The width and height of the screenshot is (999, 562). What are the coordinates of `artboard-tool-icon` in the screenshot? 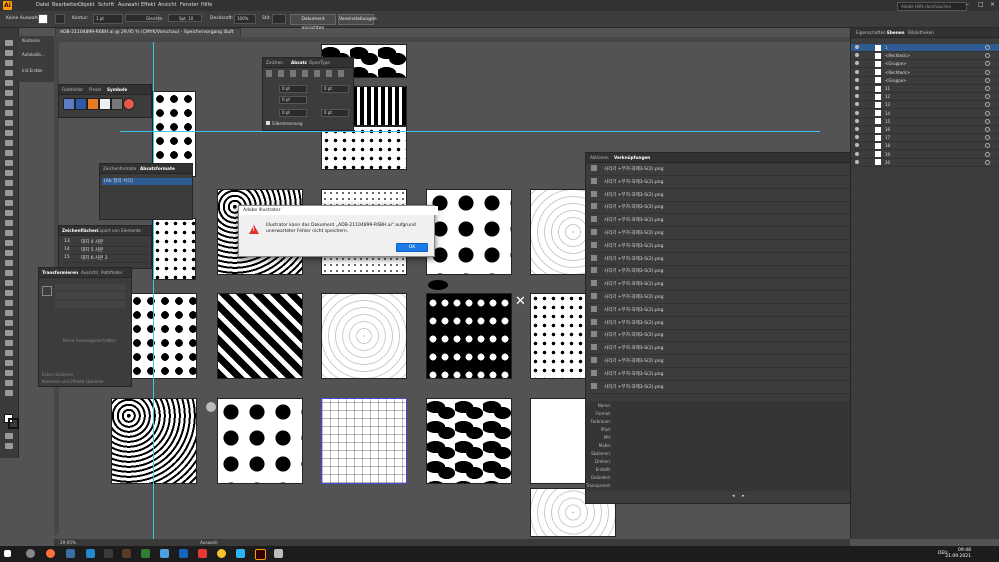 It's located at (9, 283).